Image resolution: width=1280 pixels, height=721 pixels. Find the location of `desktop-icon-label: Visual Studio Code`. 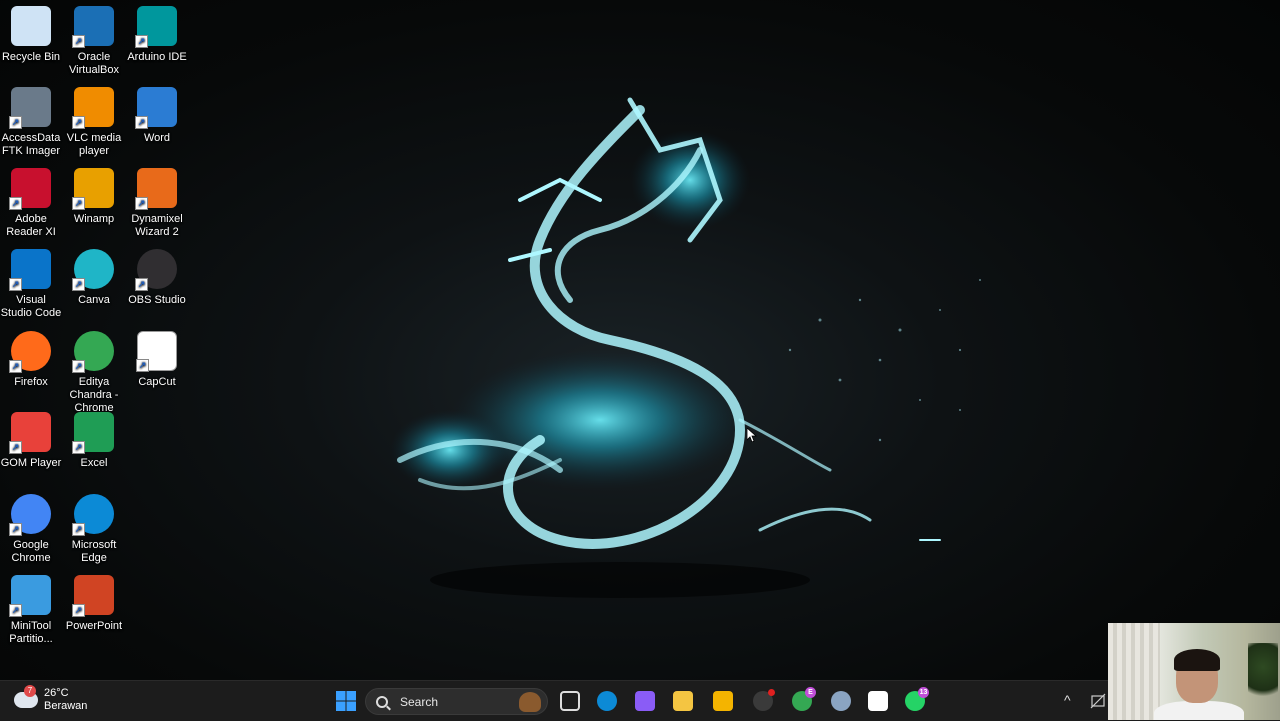

desktop-icon-label: Visual Studio Code is located at coordinates (31, 306).